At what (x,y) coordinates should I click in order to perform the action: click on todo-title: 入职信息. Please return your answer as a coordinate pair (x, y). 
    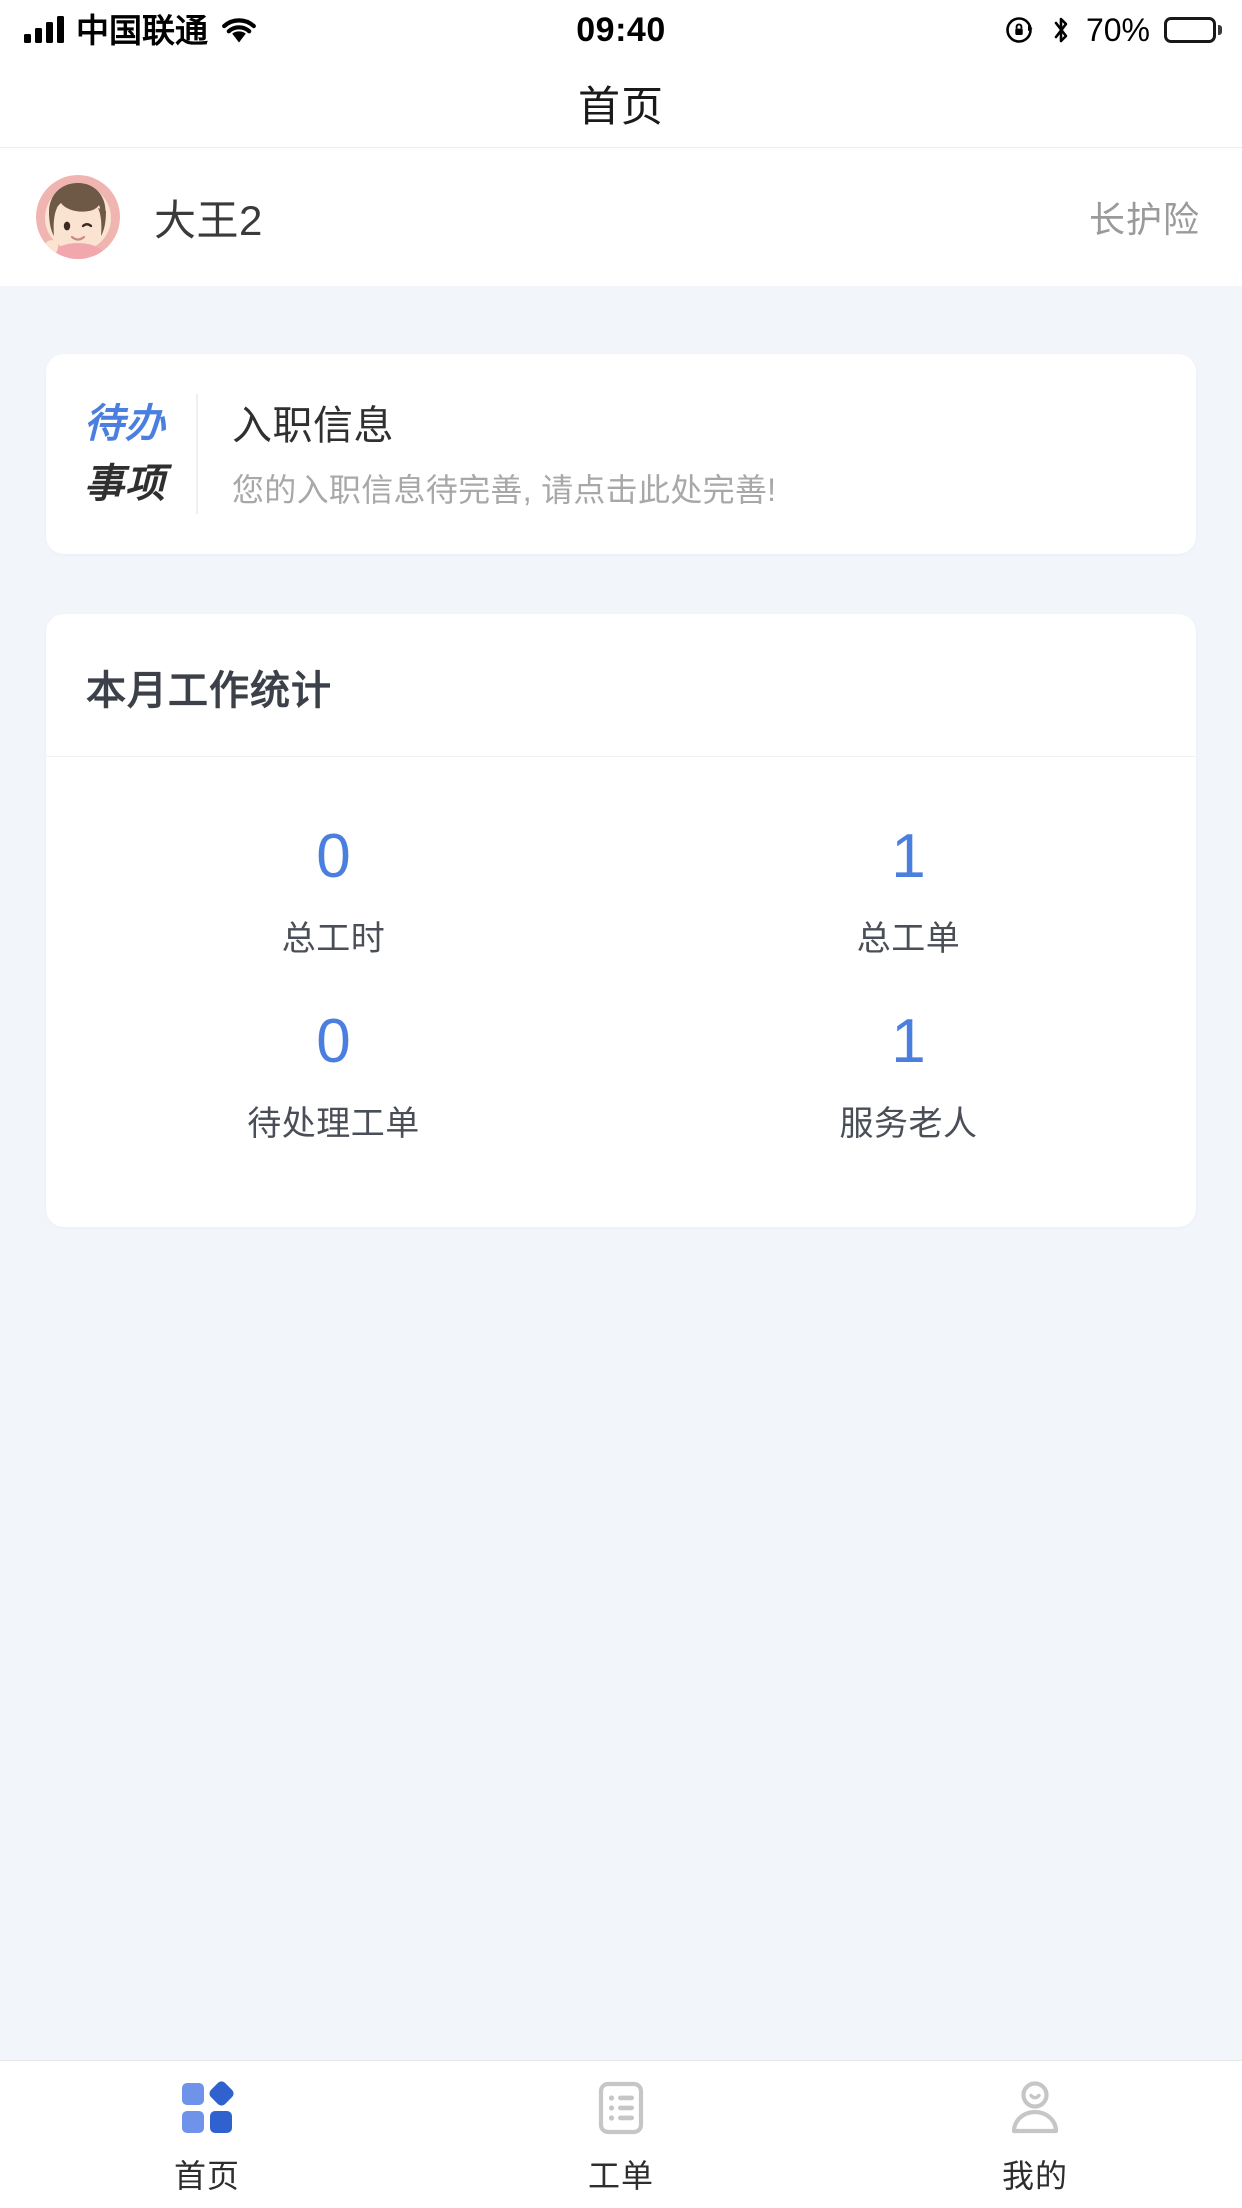
    Looking at the image, I should click on (313, 425).